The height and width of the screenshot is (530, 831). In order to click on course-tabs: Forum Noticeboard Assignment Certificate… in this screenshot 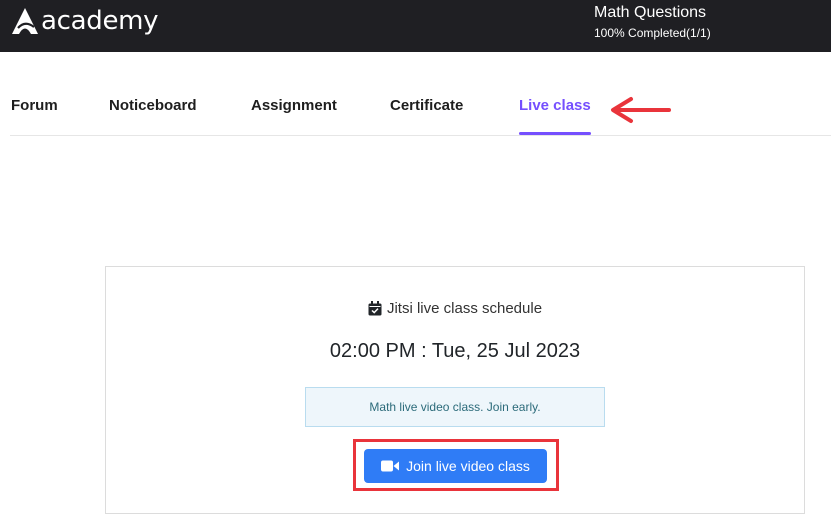, I will do `click(420, 111)`.